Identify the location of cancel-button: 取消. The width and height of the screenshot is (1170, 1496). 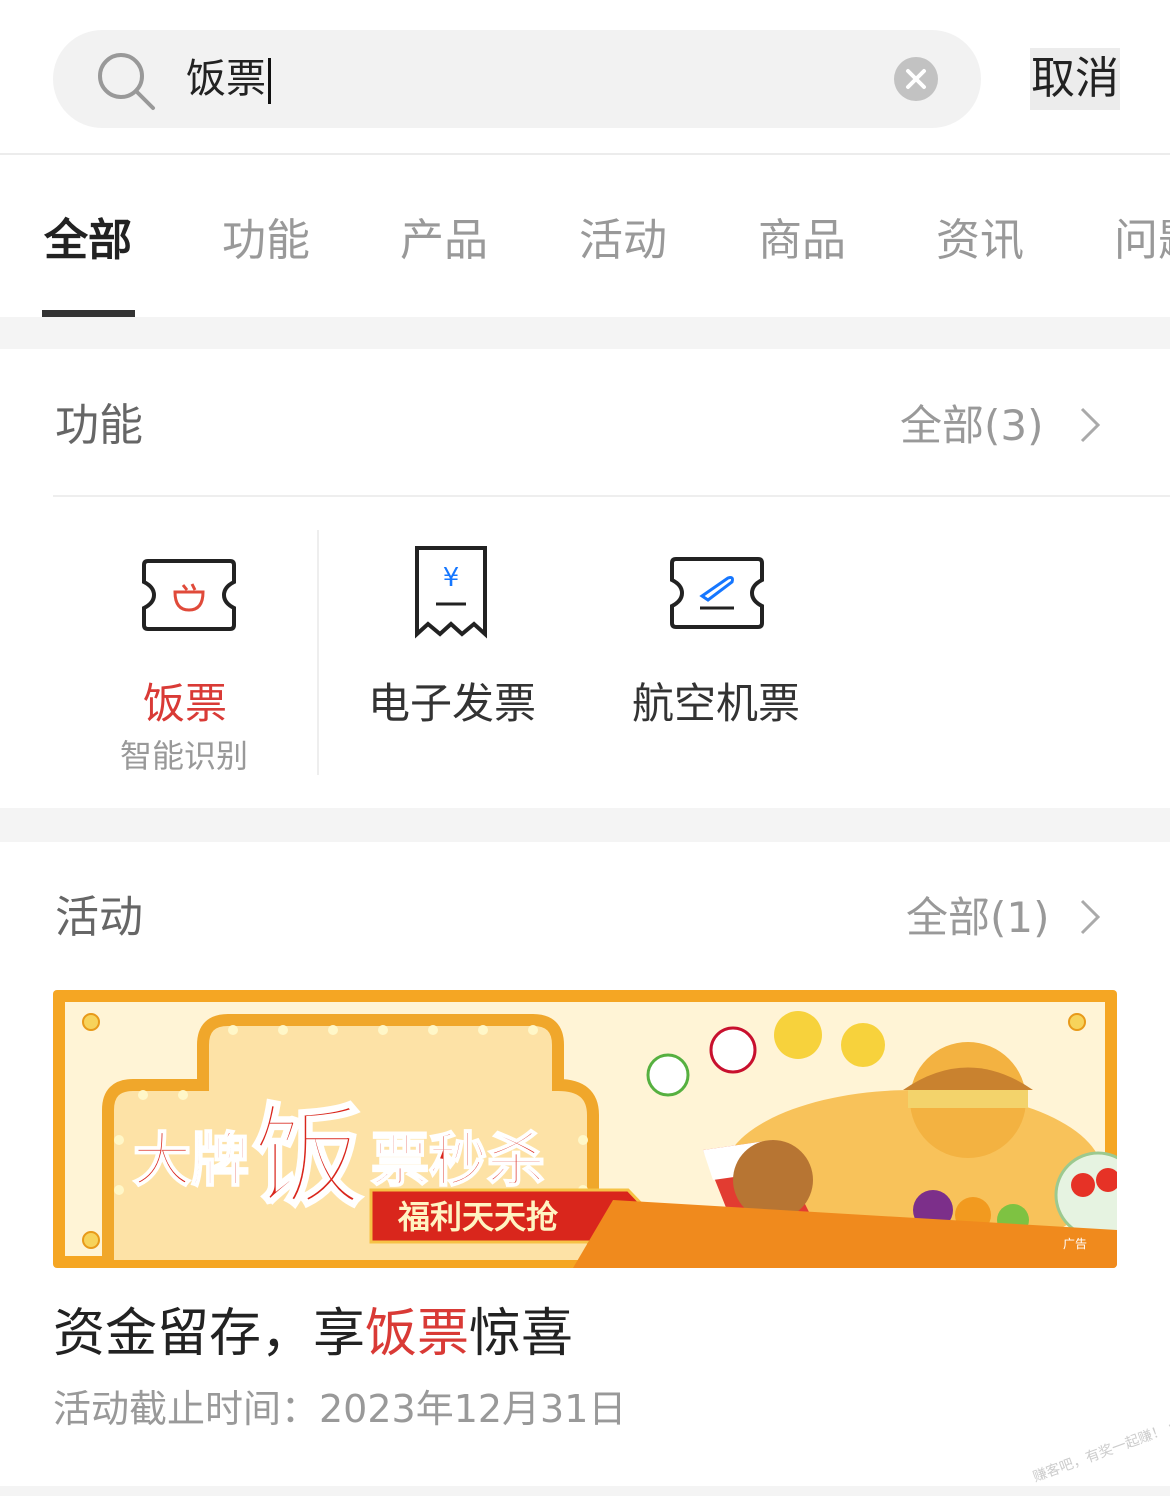
(1075, 79).